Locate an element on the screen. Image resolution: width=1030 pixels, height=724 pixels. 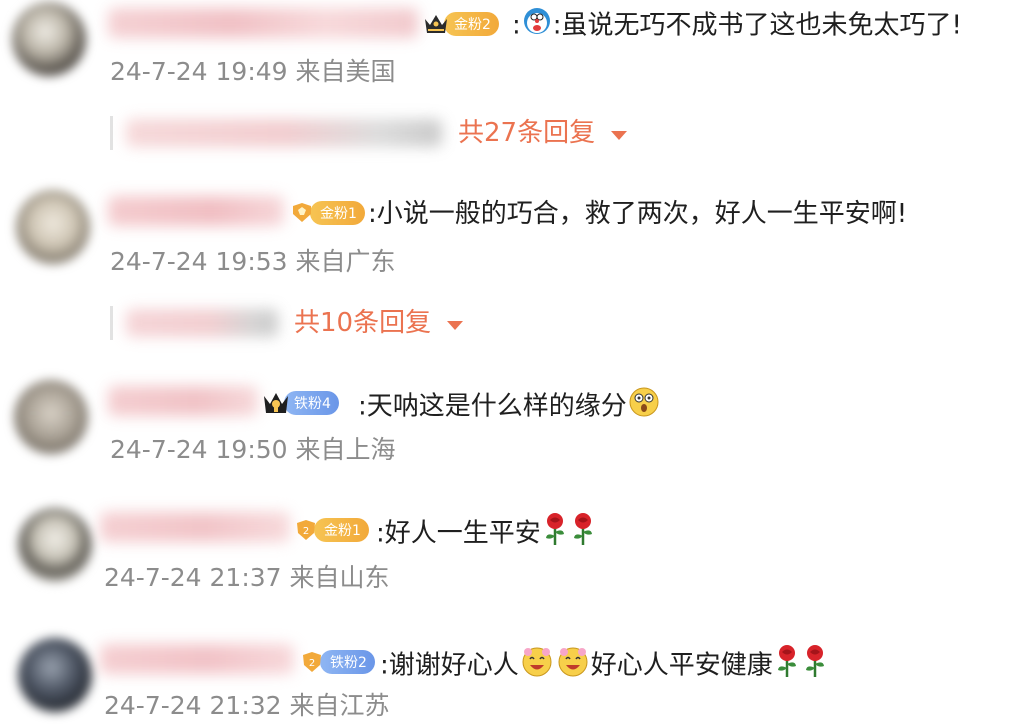
doraemon-emoji is located at coordinates (537, 26).